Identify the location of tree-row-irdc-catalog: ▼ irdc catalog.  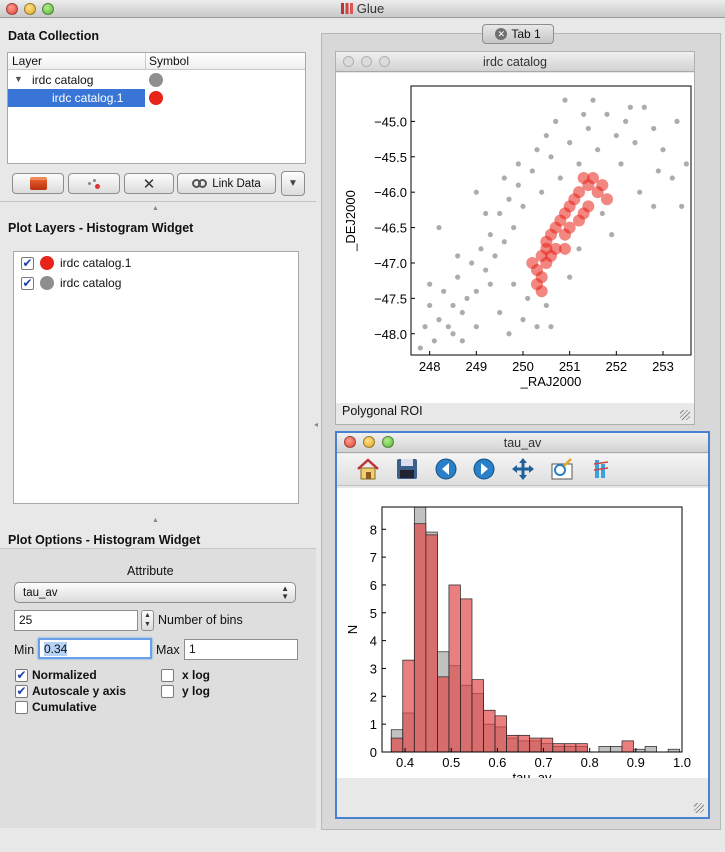
(156, 80).